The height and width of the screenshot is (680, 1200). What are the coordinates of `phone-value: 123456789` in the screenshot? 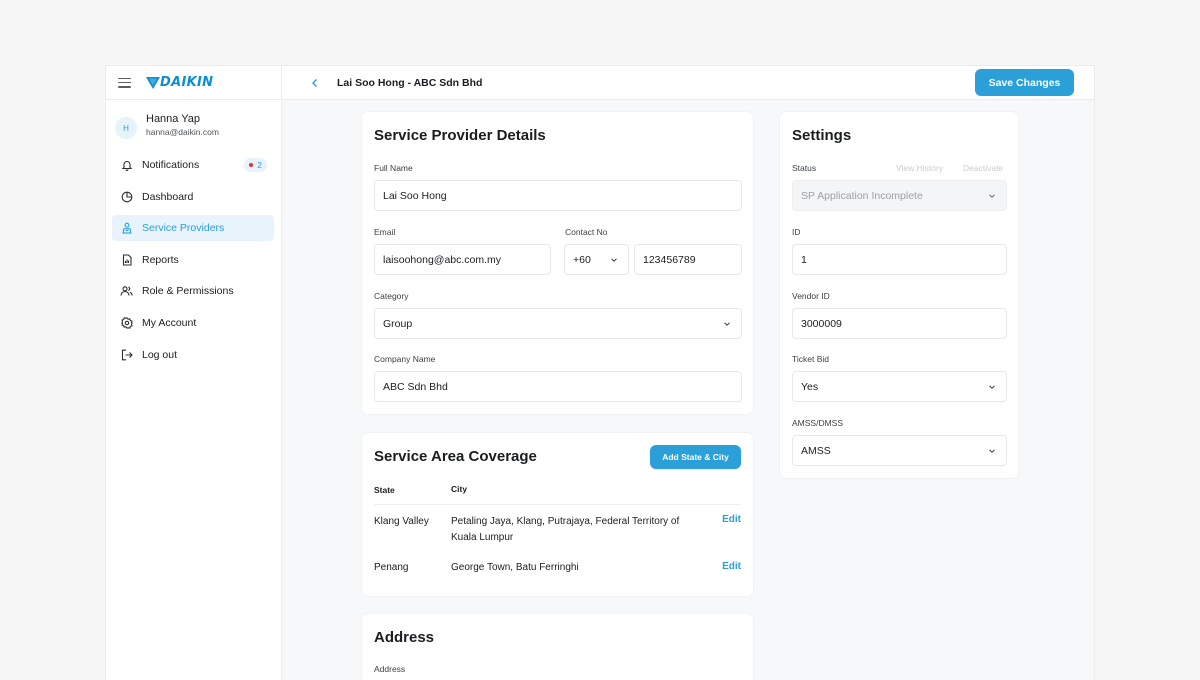 It's located at (669, 259).